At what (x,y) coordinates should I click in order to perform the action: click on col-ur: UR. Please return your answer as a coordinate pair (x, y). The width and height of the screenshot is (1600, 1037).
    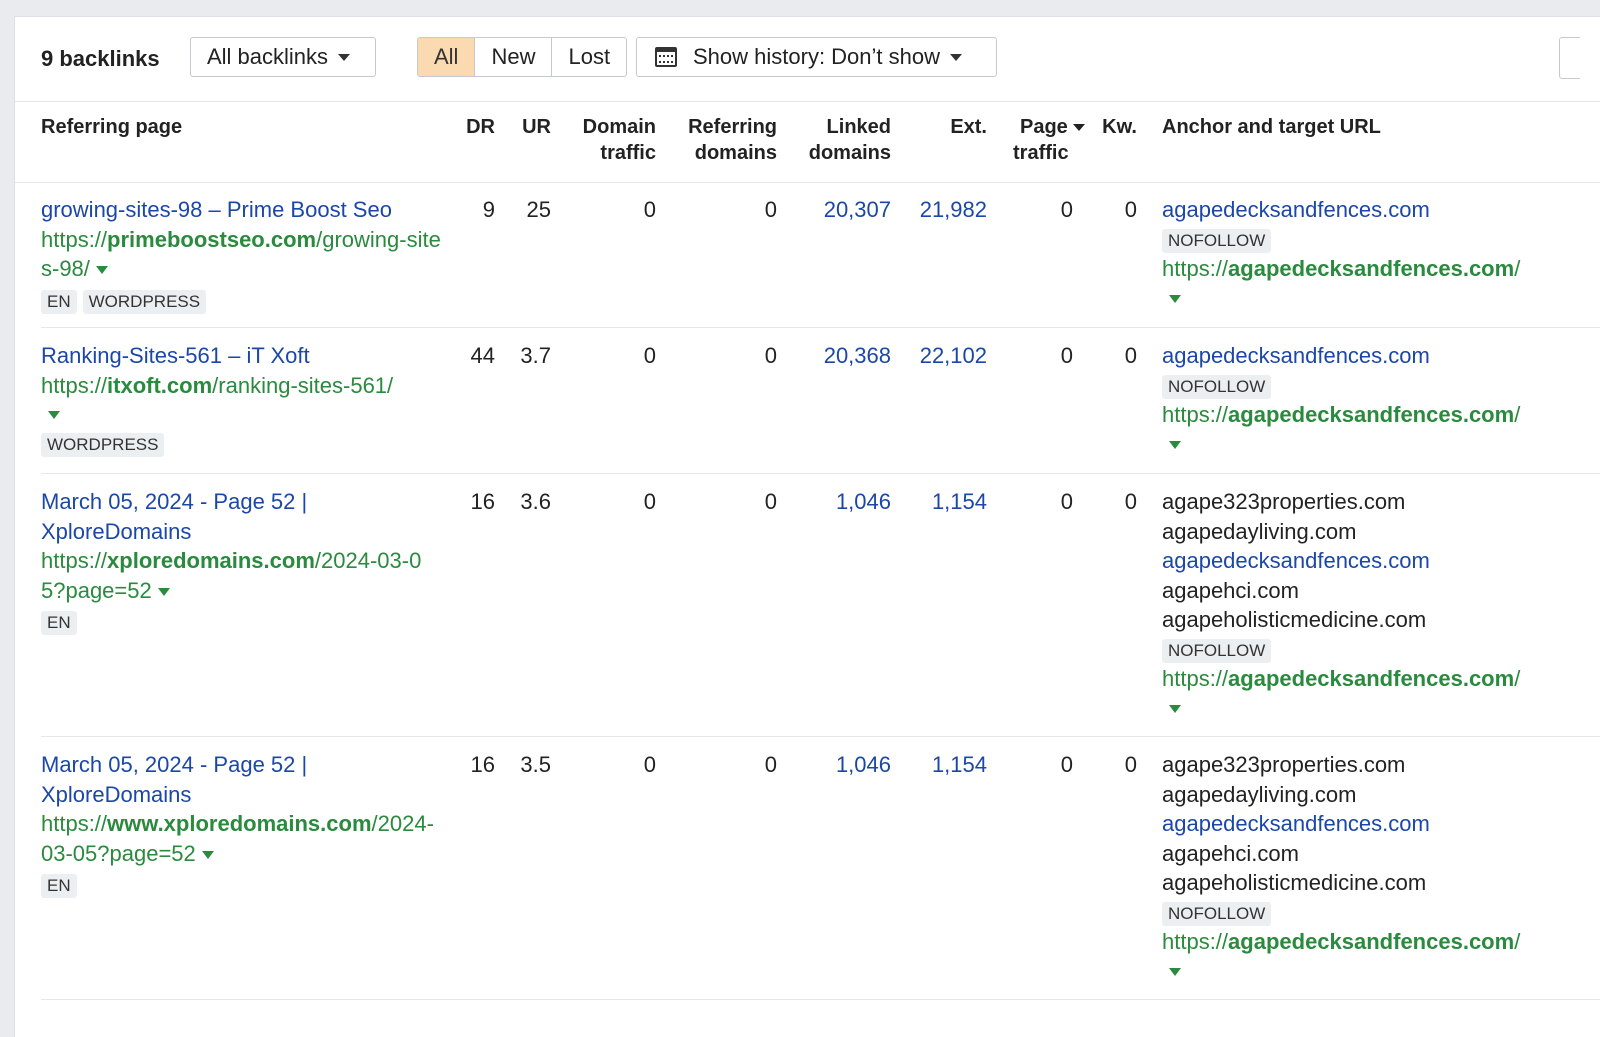
    Looking at the image, I should click on (531, 127).